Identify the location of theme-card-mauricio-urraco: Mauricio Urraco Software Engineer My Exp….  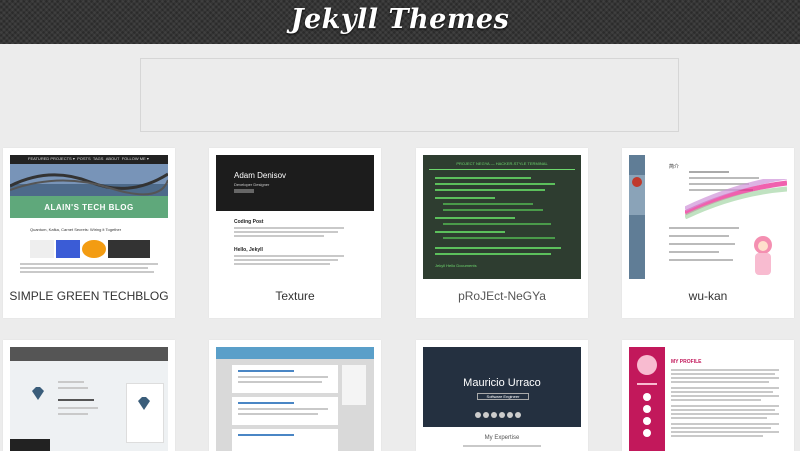
(502, 395).